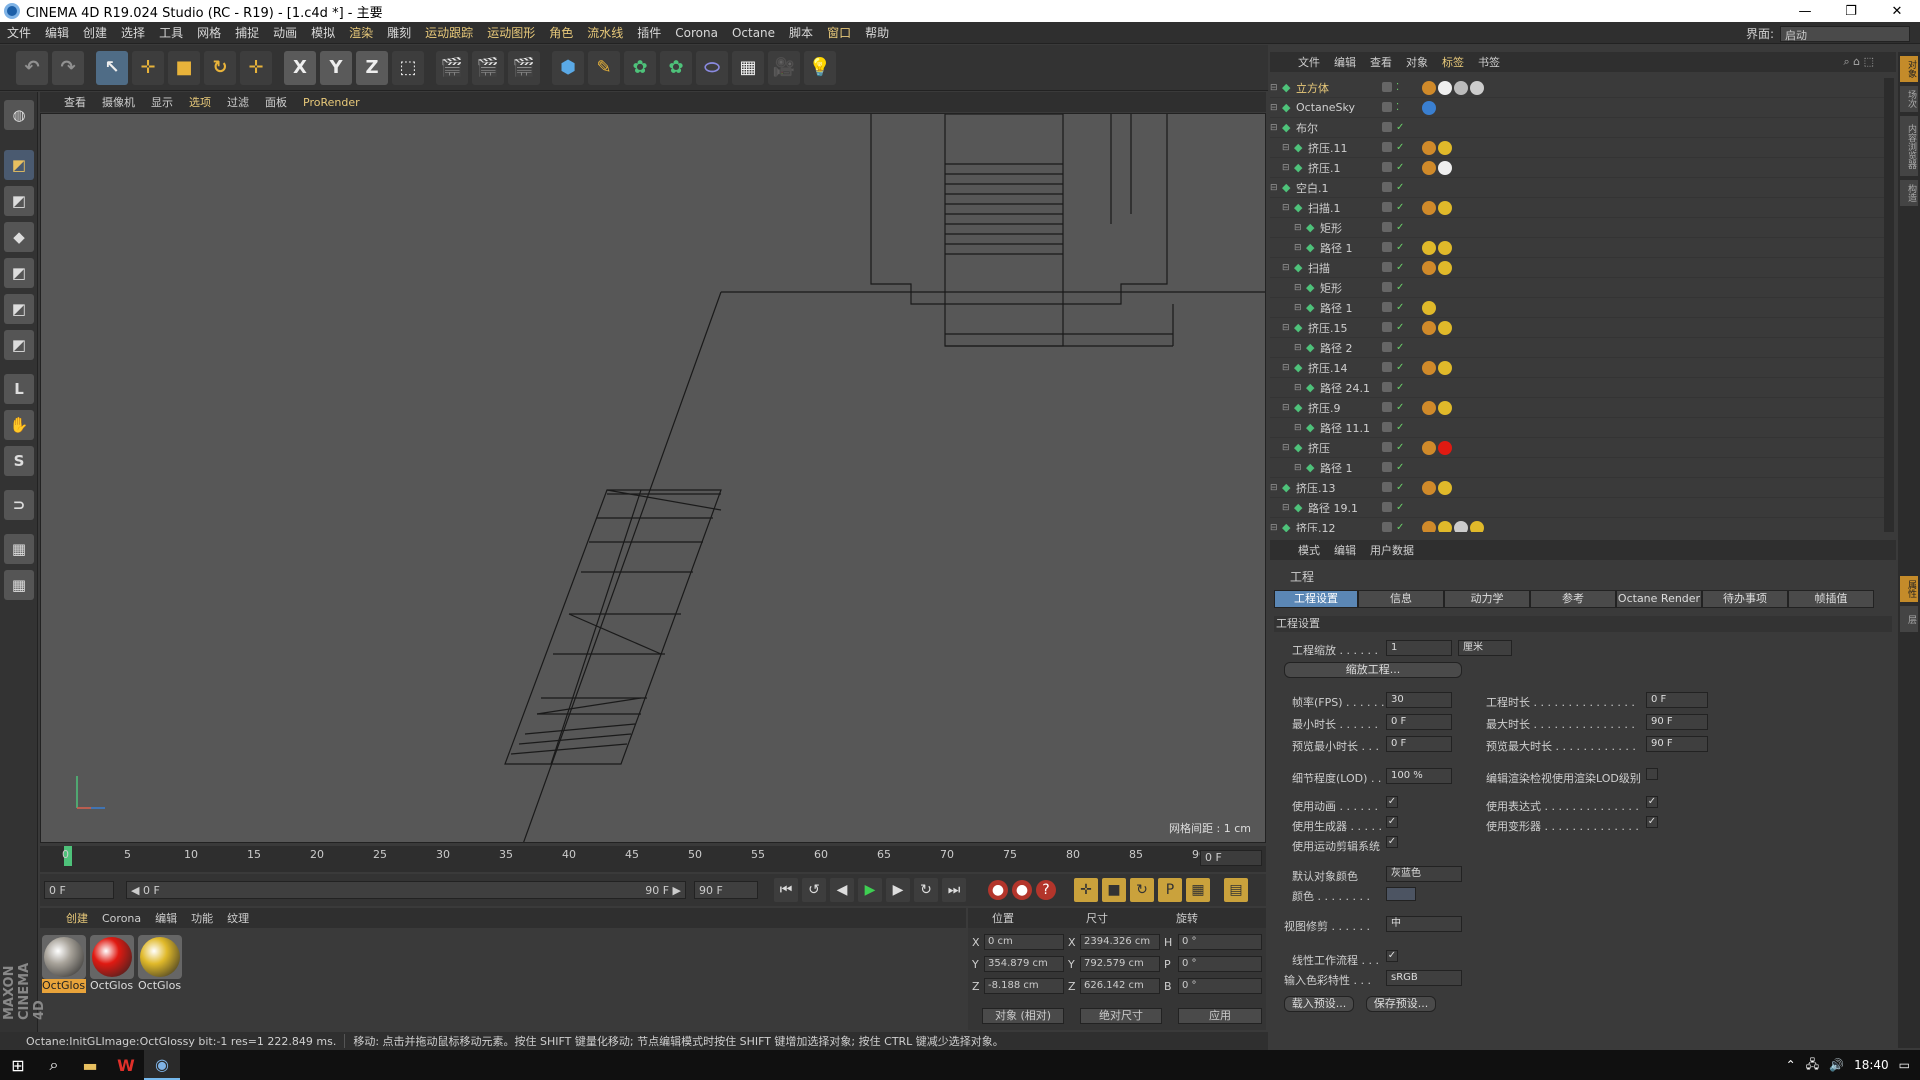 This screenshot has height=1080, width=1920. I want to click on start-frame-field: 0 F, so click(79, 890).